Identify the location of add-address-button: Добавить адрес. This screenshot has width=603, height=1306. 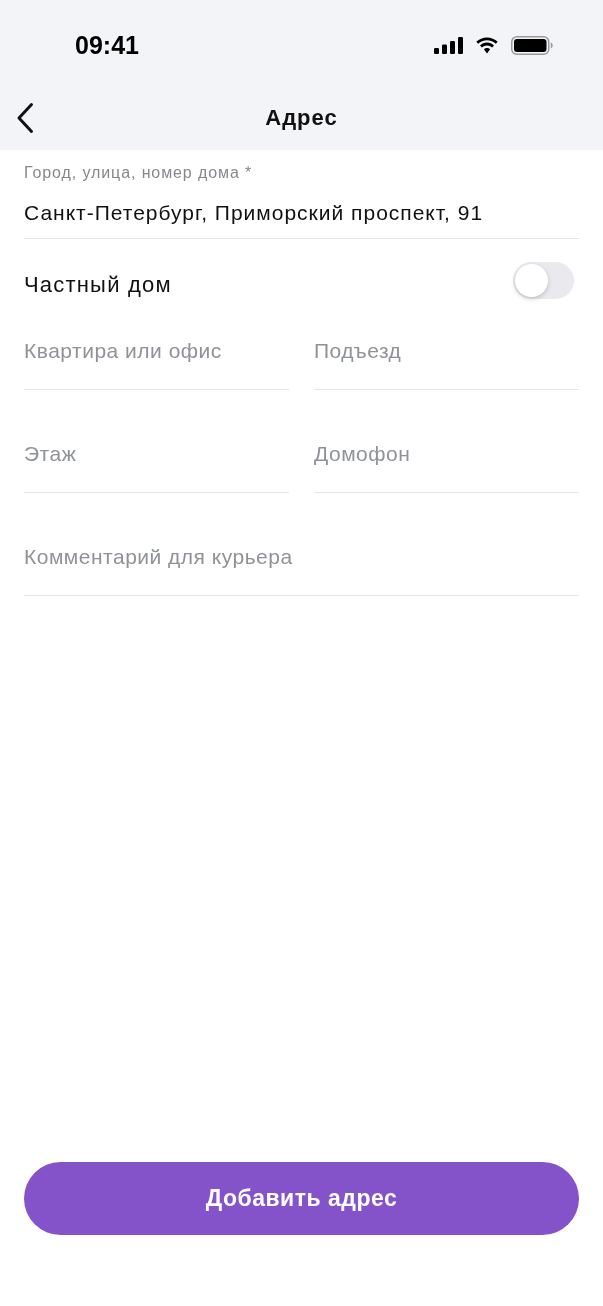
(301, 1198).